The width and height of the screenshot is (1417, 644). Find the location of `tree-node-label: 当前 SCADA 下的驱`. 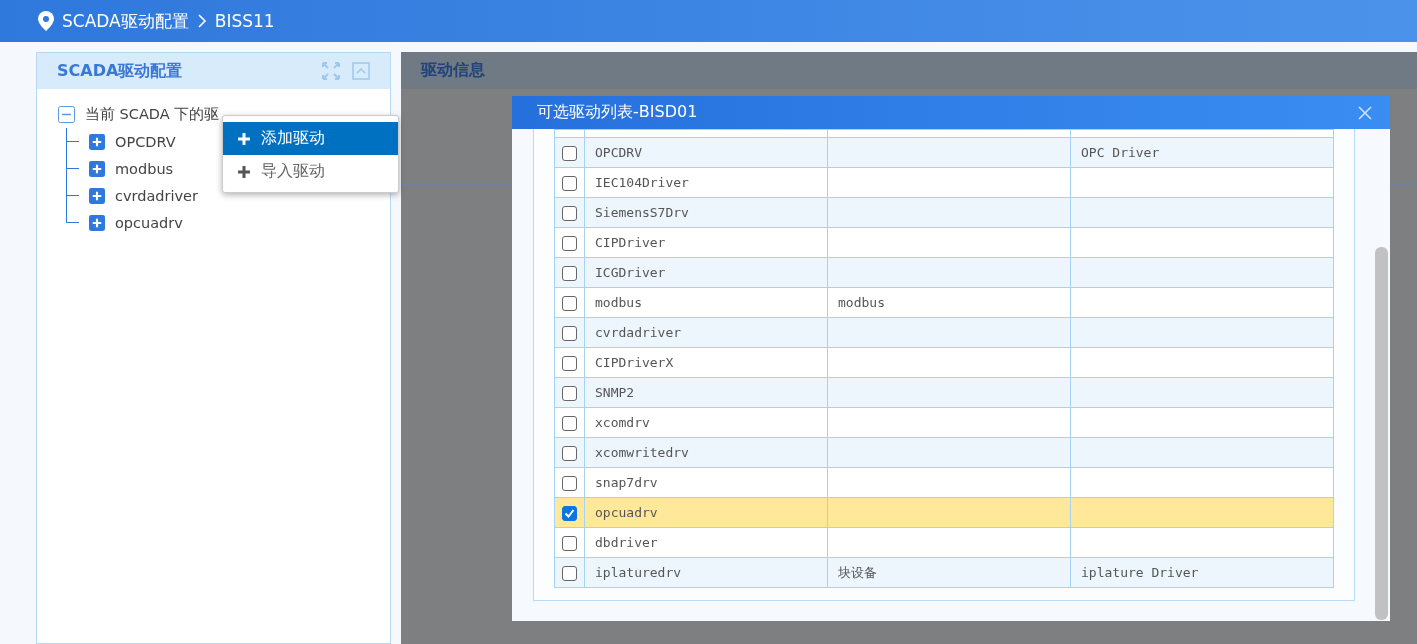

tree-node-label: 当前 SCADA 下的驱 is located at coordinates (152, 114).